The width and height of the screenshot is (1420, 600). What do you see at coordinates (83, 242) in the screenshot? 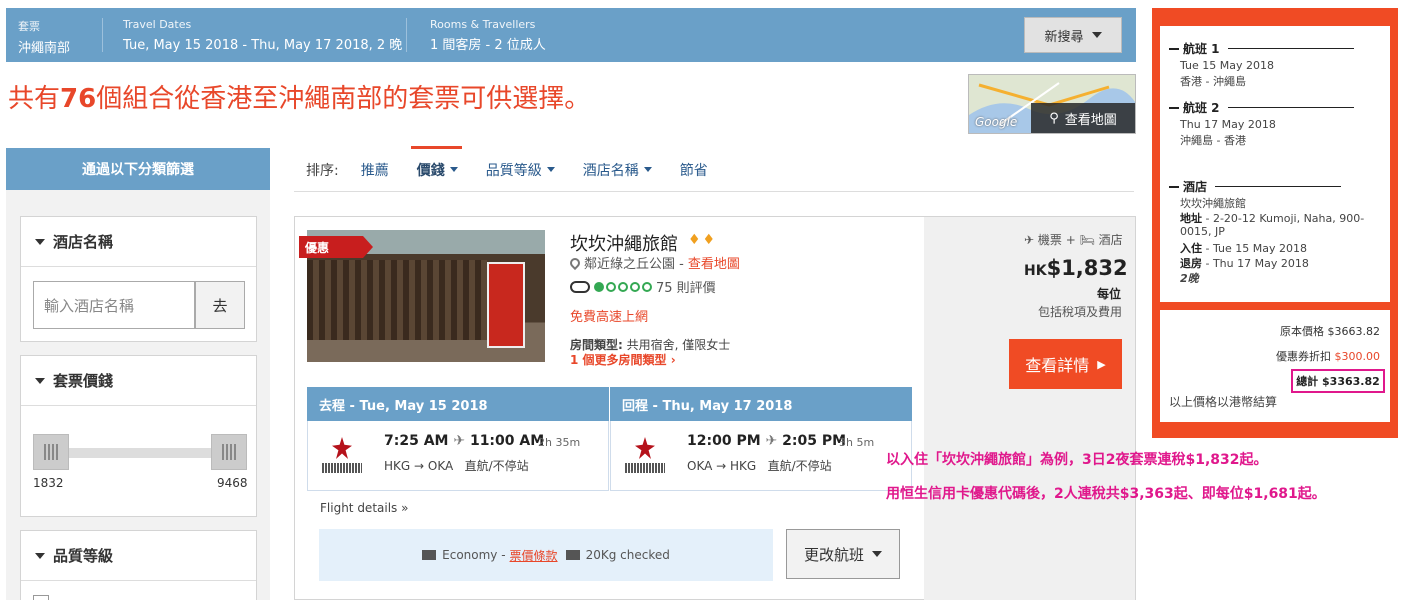
I see `hotel-name-filter-heading: 酒店名稱` at bounding box center [83, 242].